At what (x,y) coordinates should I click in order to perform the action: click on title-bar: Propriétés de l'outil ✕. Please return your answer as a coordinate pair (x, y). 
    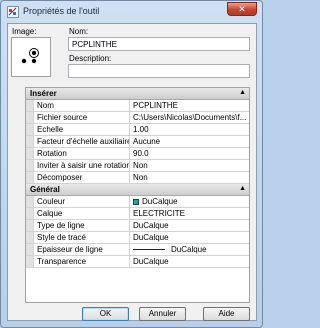
    Looking at the image, I should click on (131, 12).